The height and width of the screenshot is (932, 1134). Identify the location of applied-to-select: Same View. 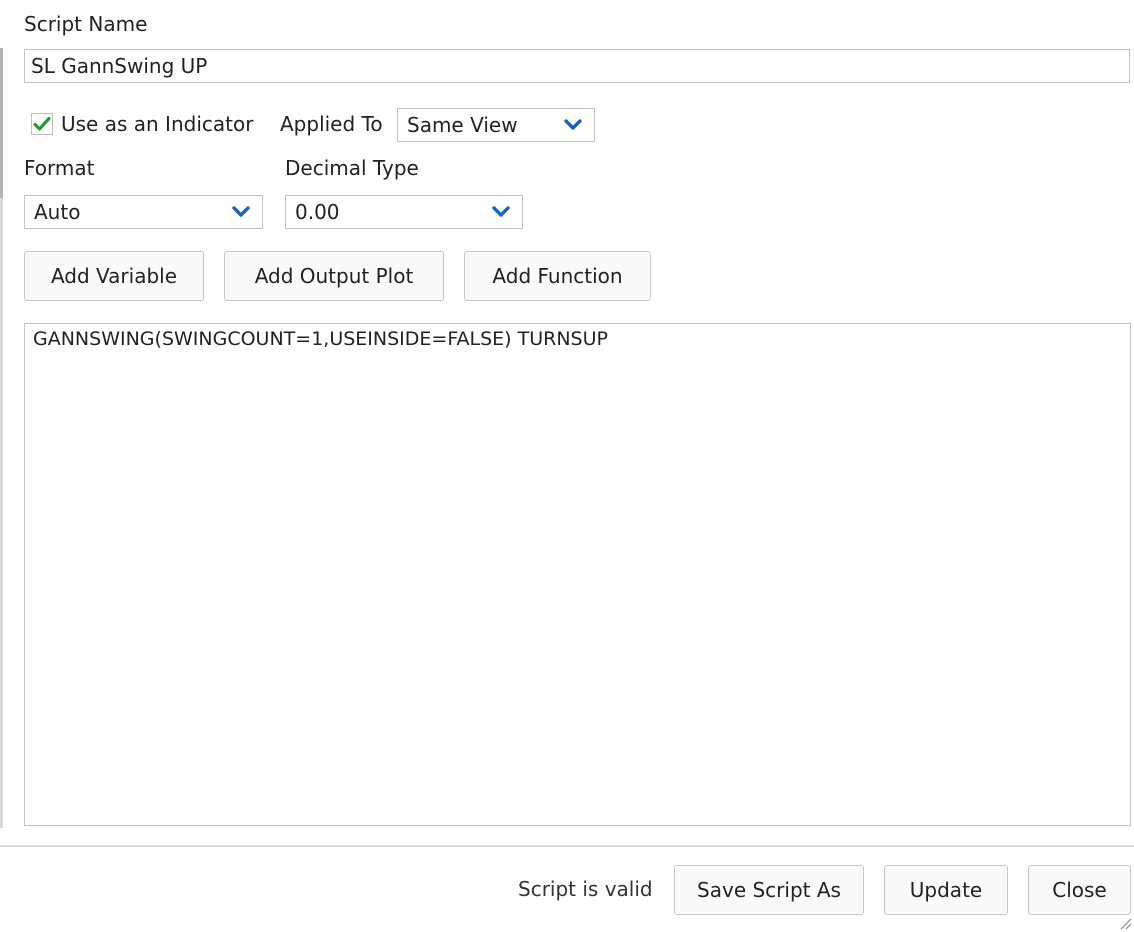
(496, 125).